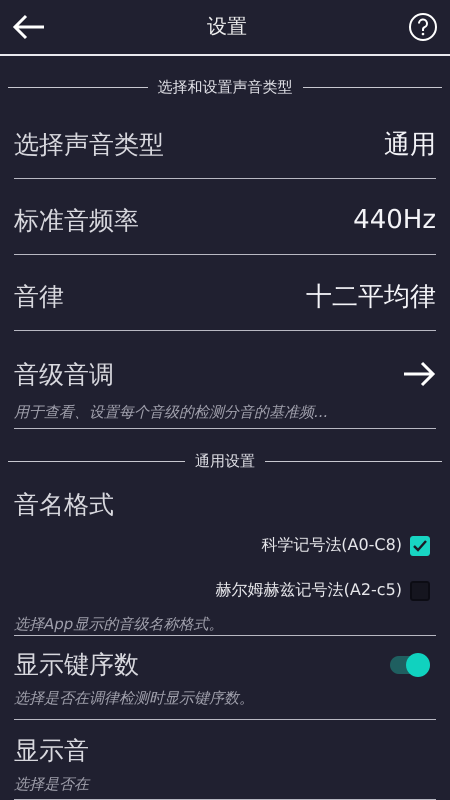  What do you see at coordinates (39, 296) in the screenshot?
I see `setting-label: 音律` at bounding box center [39, 296].